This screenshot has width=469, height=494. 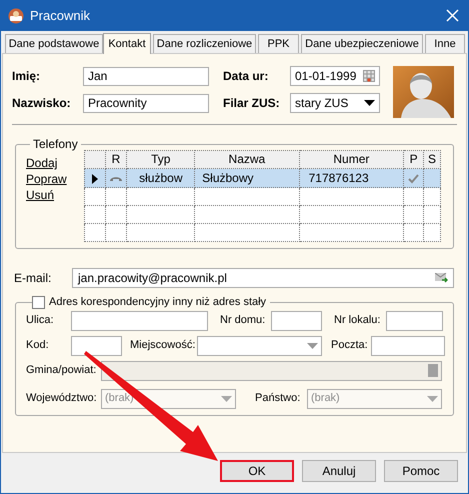 What do you see at coordinates (33, 278) in the screenshot?
I see `field-label: E-mail:` at bounding box center [33, 278].